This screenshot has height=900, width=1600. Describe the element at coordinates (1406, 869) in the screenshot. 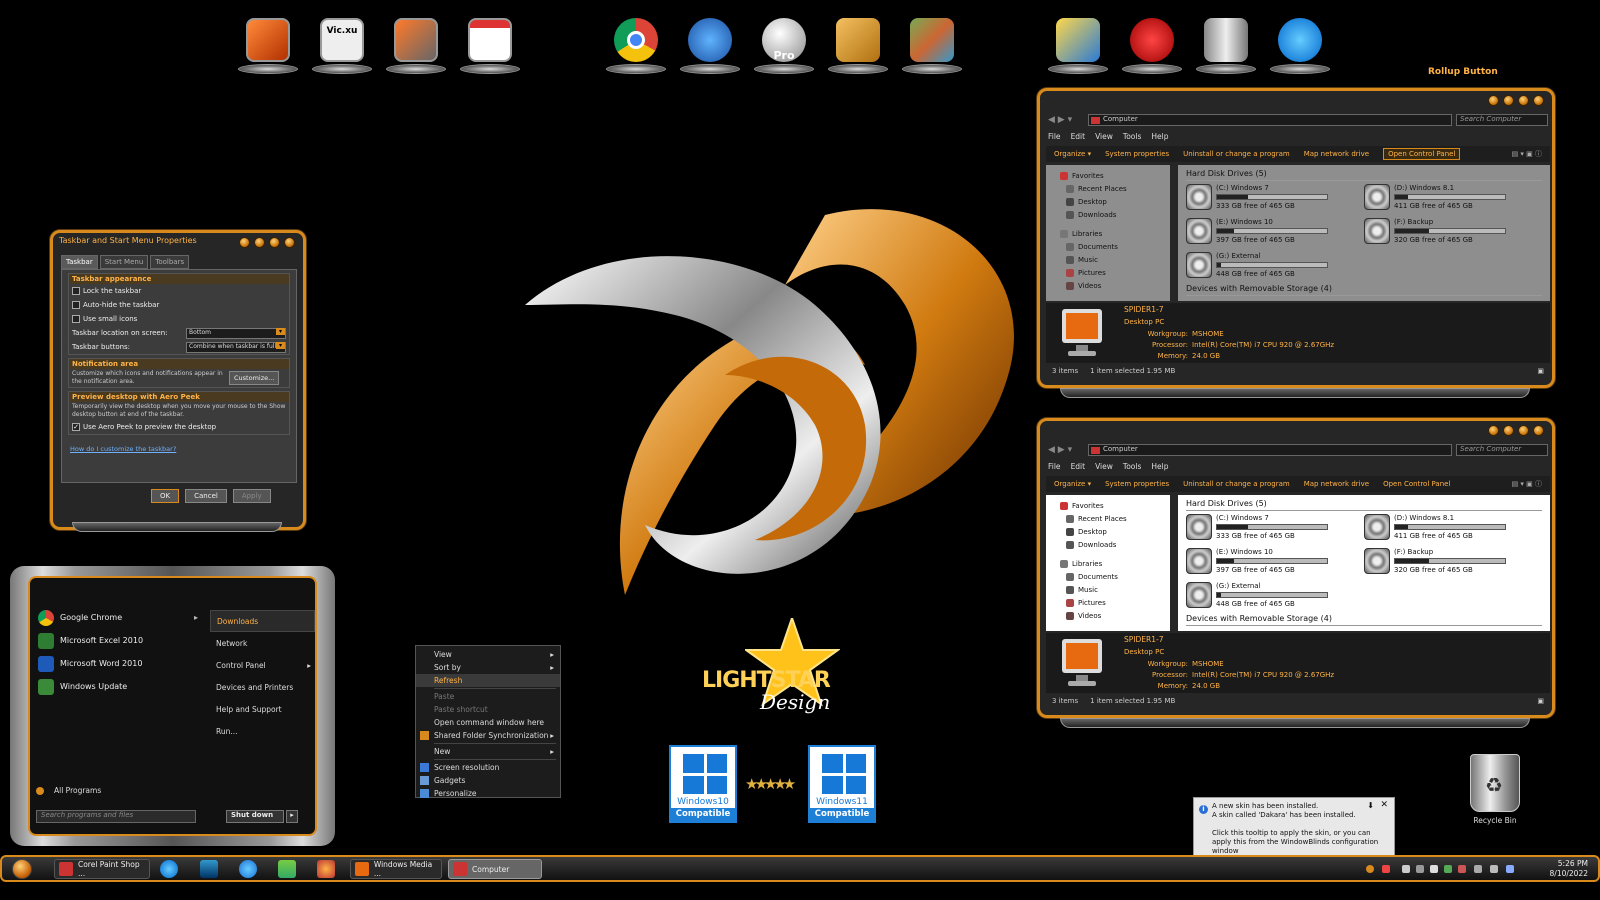

I see `tray-flag-icon` at that location.